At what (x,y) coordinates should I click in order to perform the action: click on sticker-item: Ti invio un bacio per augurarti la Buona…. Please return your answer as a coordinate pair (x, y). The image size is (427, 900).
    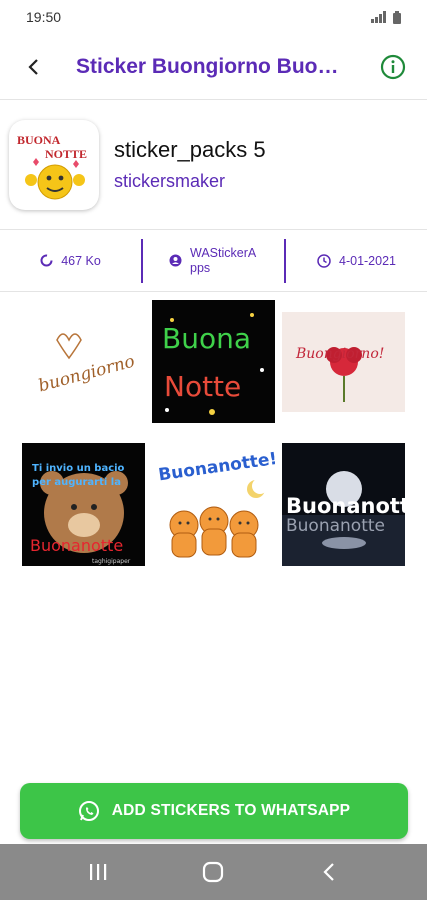
    Looking at the image, I should click on (83, 504).